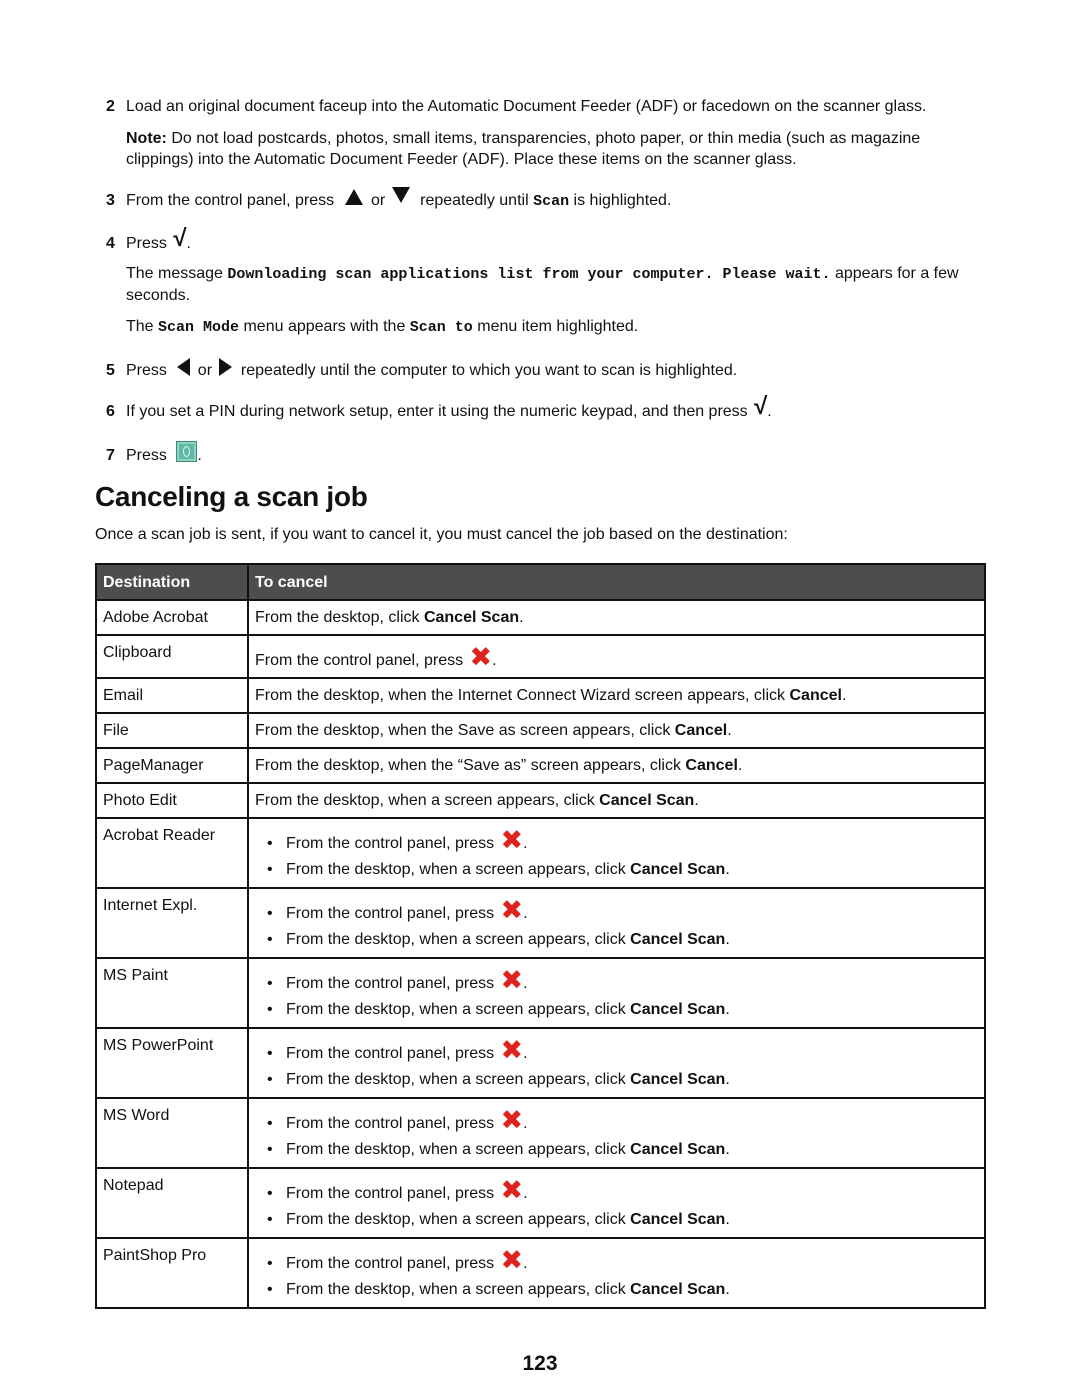 The image size is (1080, 1397). What do you see at coordinates (110, 106) in the screenshot?
I see `step-number: 2` at bounding box center [110, 106].